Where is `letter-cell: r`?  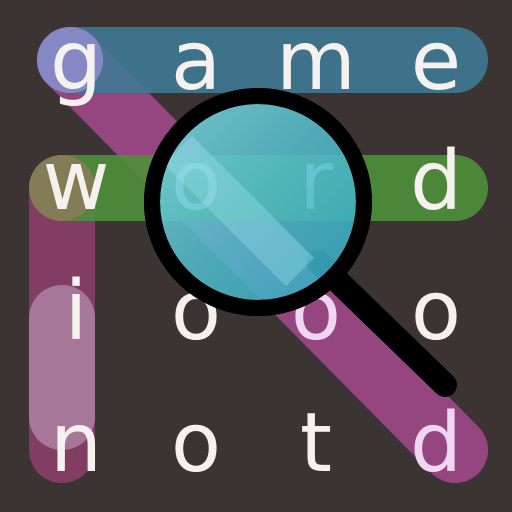
letter-cell: r is located at coordinates (316, 182).